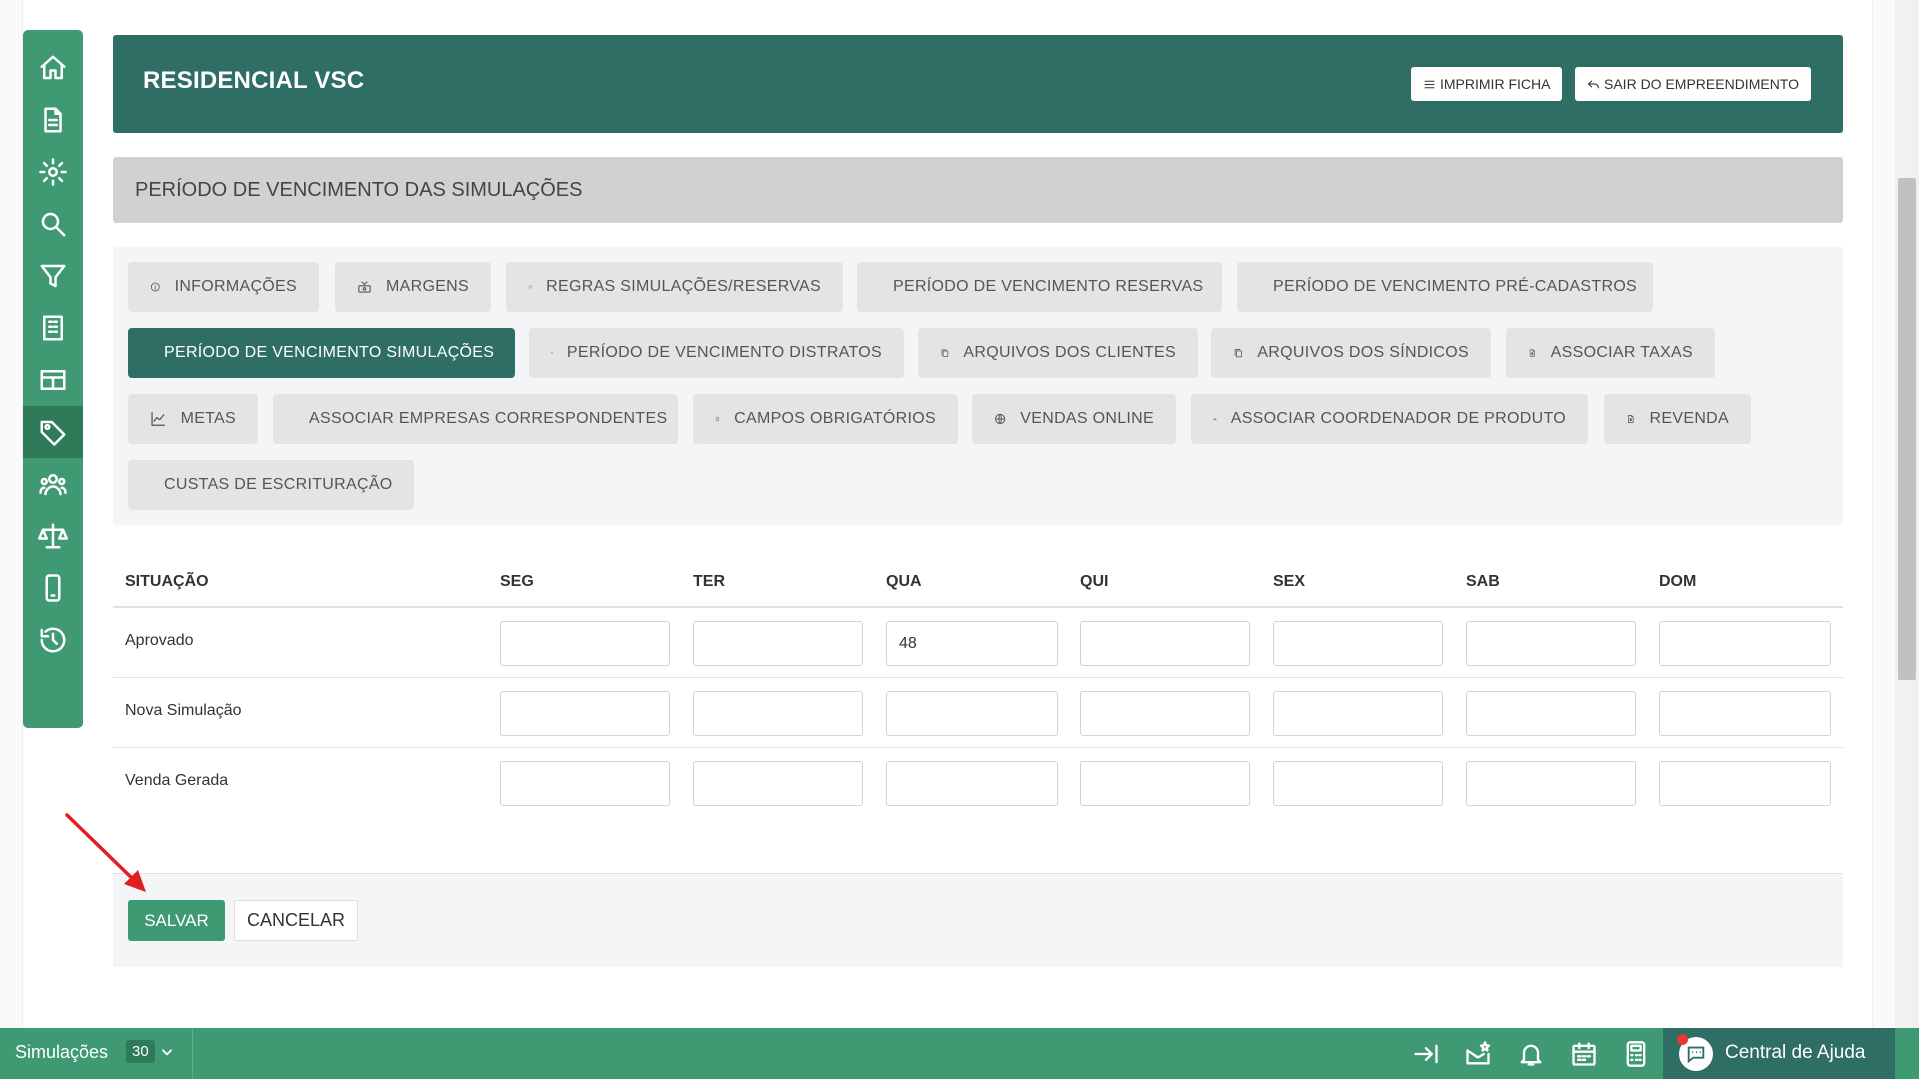 The image size is (1919, 1079). What do you see at coordinates (945, 353) in the screenshot?
I see `copy-icon` at bounding box center [945, 353].